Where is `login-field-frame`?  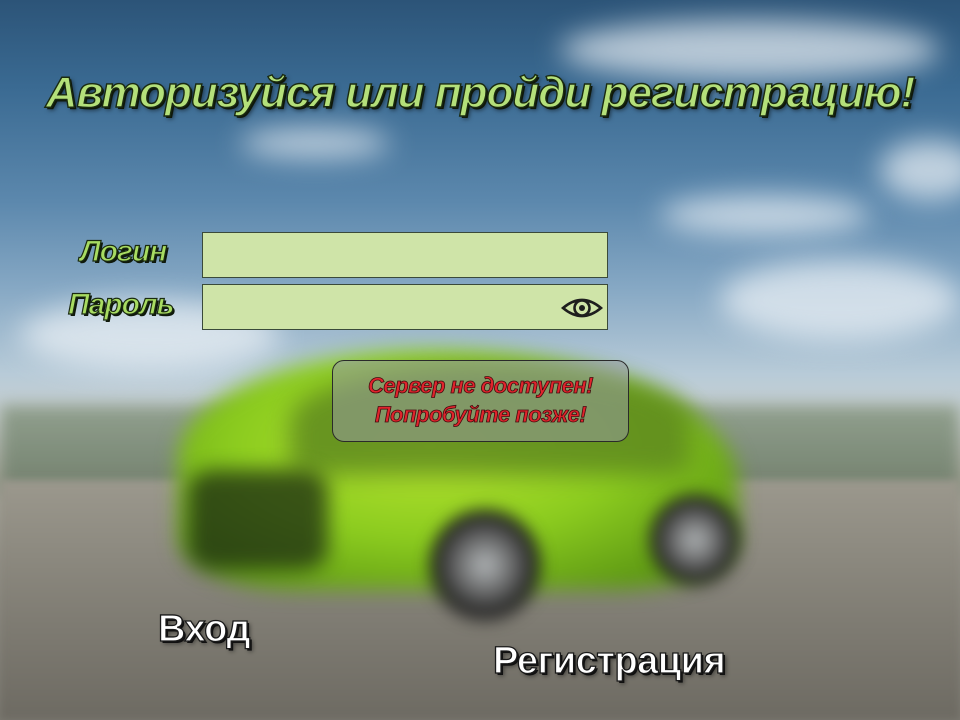 login-field-frame is located at coordinates (405, 255).